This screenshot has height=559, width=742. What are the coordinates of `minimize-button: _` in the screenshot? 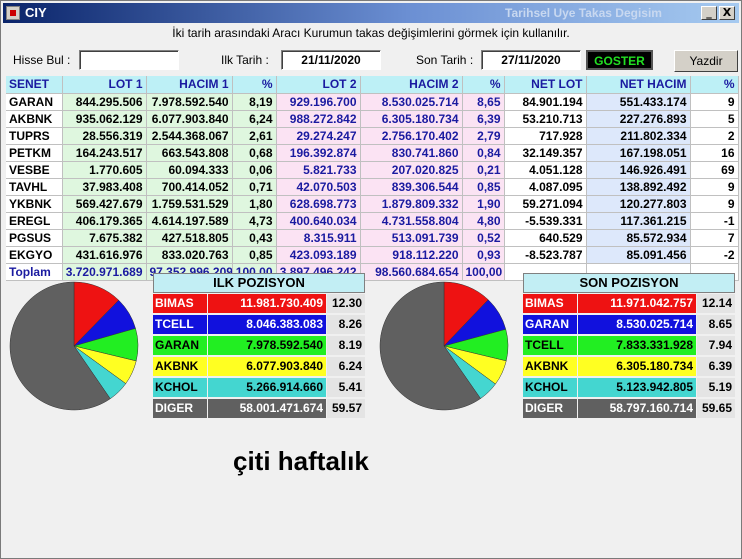 It's located at (709, 13).